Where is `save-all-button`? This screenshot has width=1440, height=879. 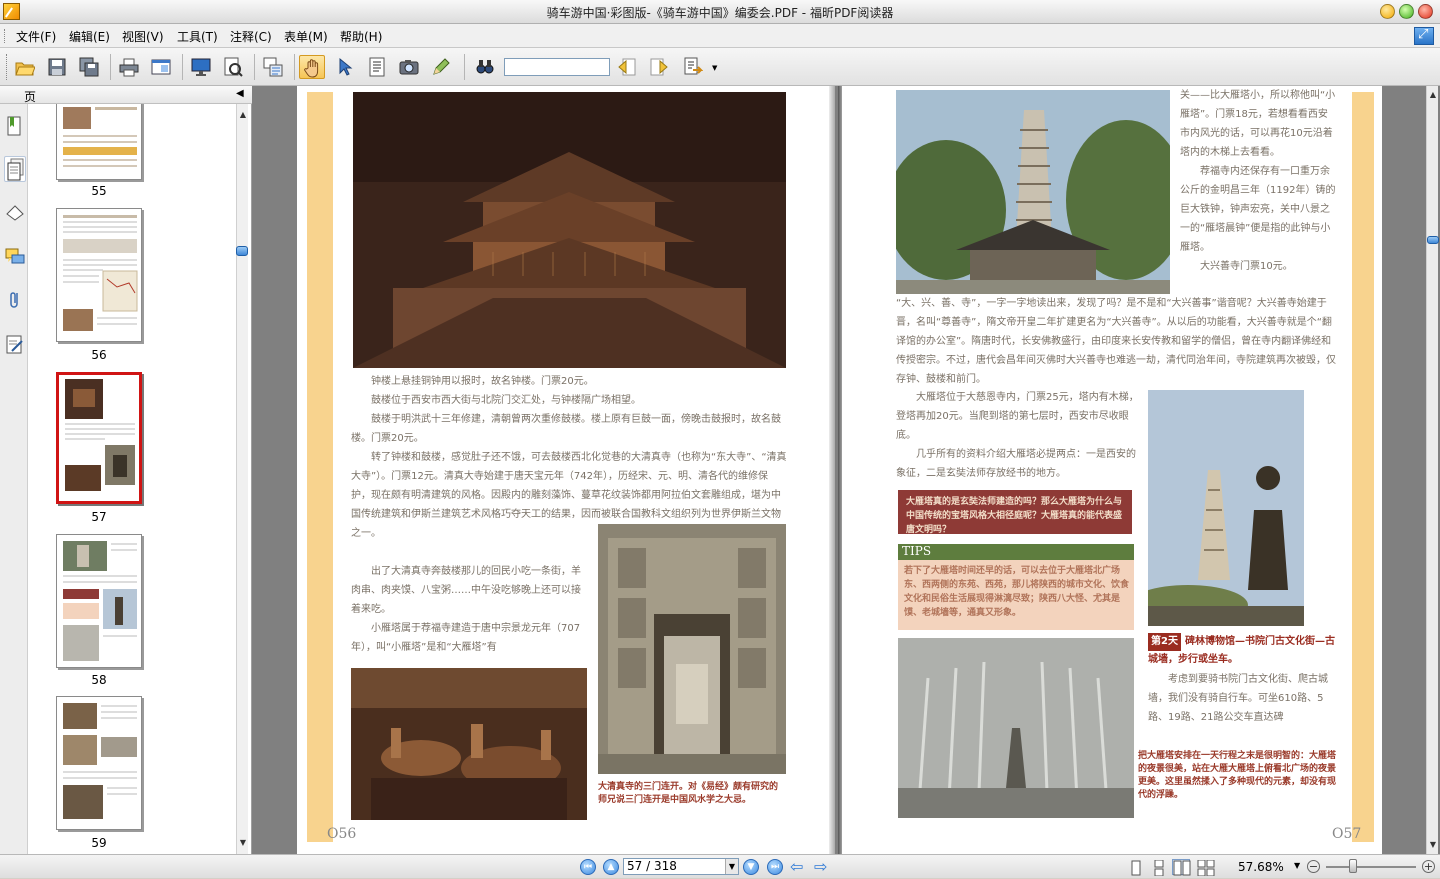 save-all-button is located at coordinates (89, 67).